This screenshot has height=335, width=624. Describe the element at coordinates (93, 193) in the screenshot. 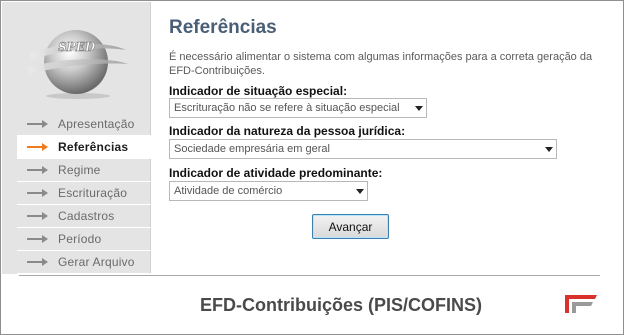

I see `sidebar-item-label: Escrituração` at that location.